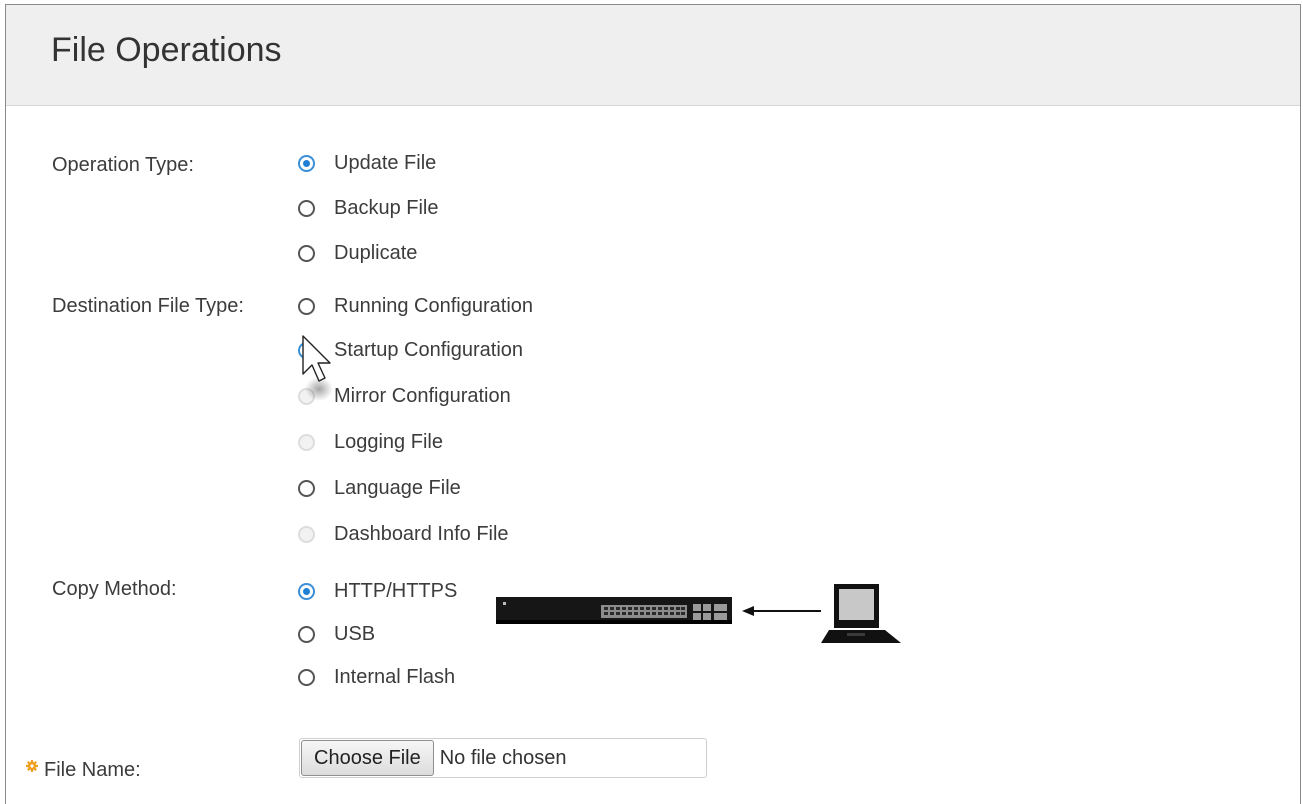 Image resolution: width=1303 pixels, height=804 pixels. What do you see at coordinates (653, 55) in the screenshot?
I see `page-header: File Operations` at bounding box center [653, 55].